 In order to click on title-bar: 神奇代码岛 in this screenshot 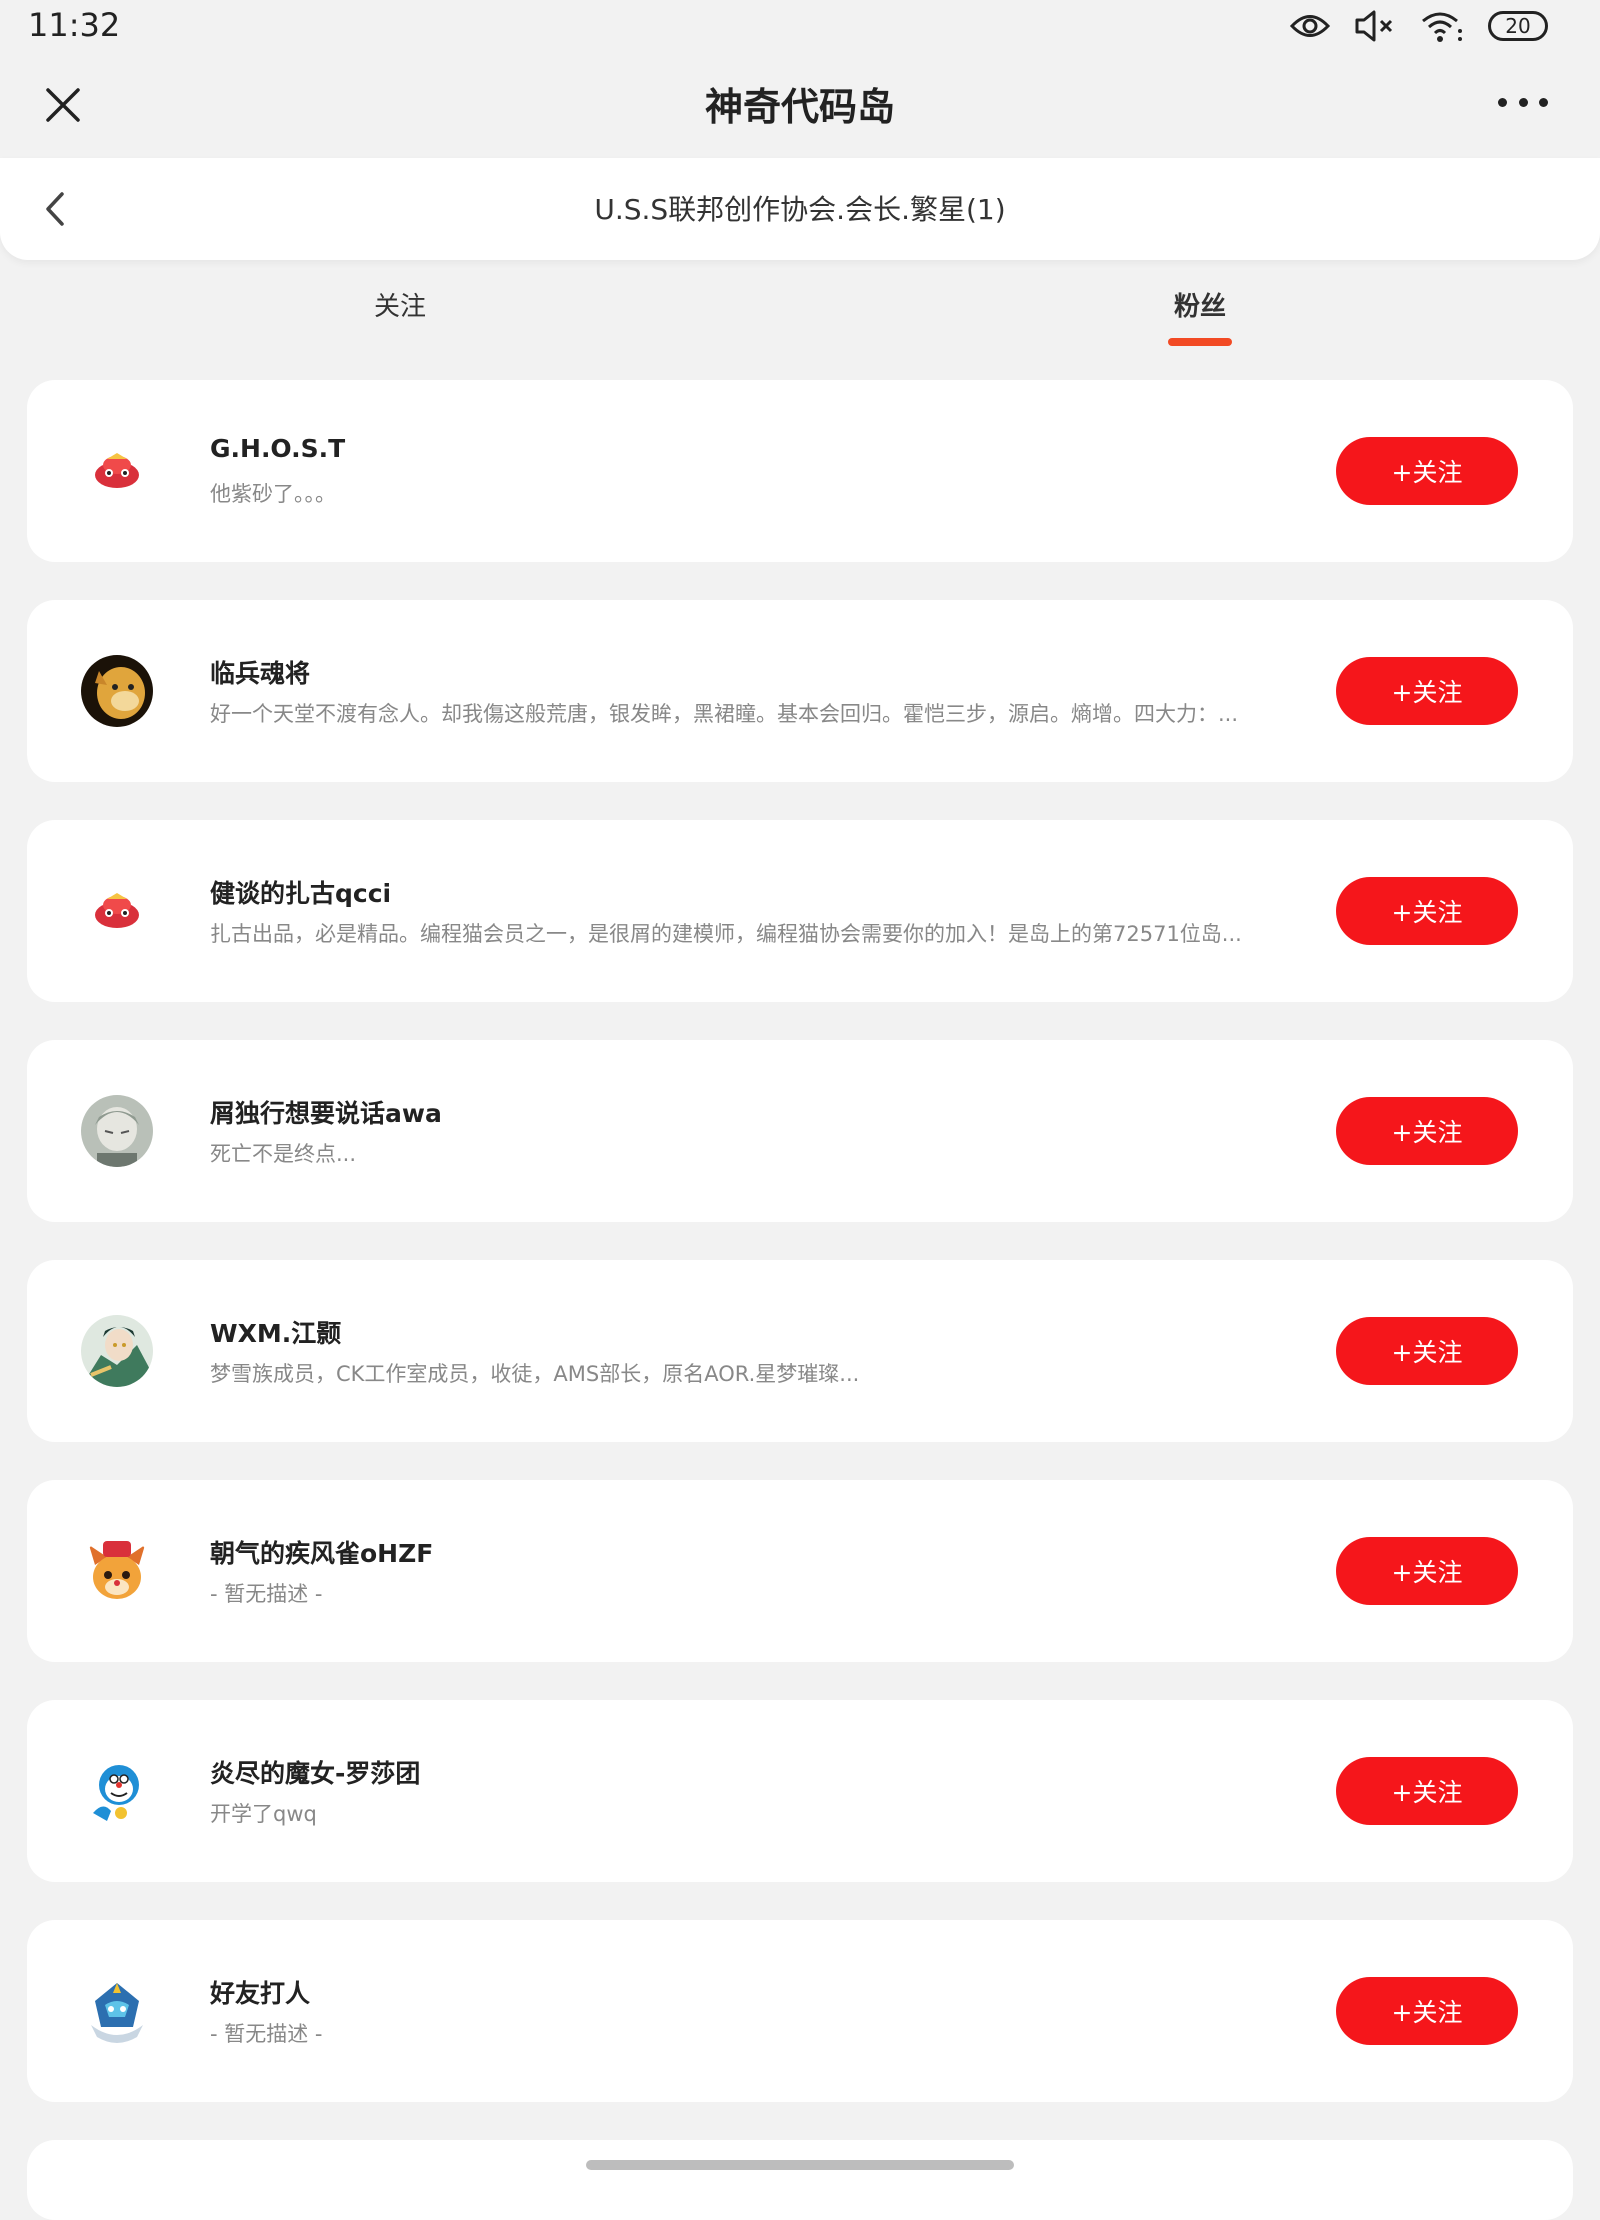, I will do `click(800, 105)`.